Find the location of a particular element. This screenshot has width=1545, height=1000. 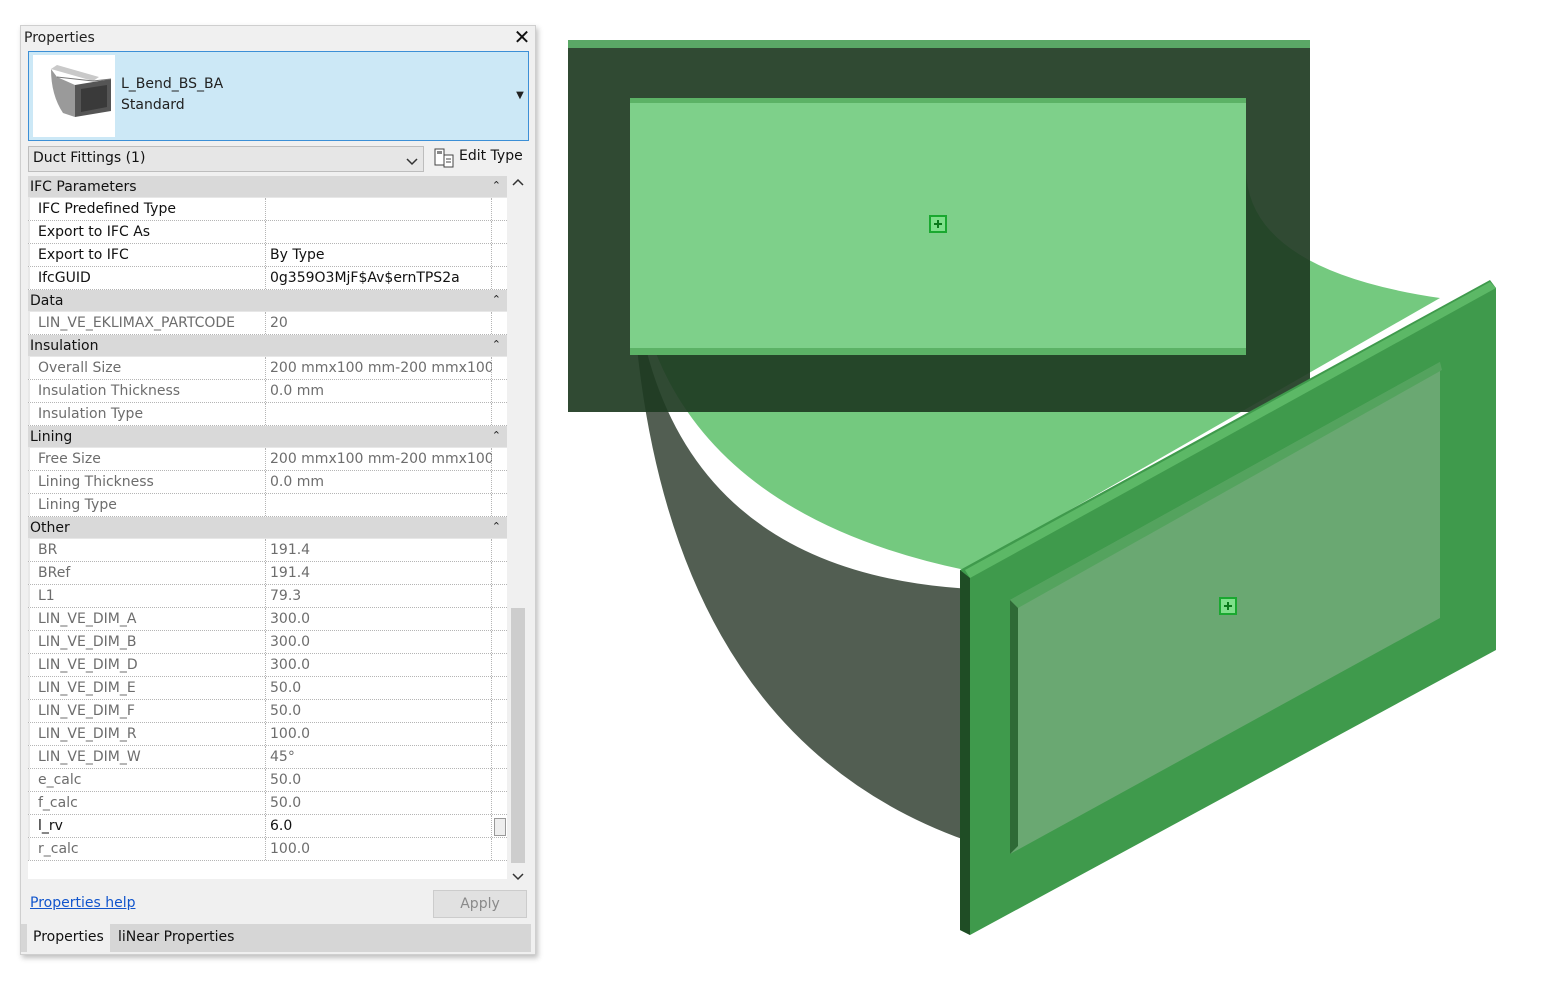

property-row: Export to IFC By Type is located at coordinates (267, 255).